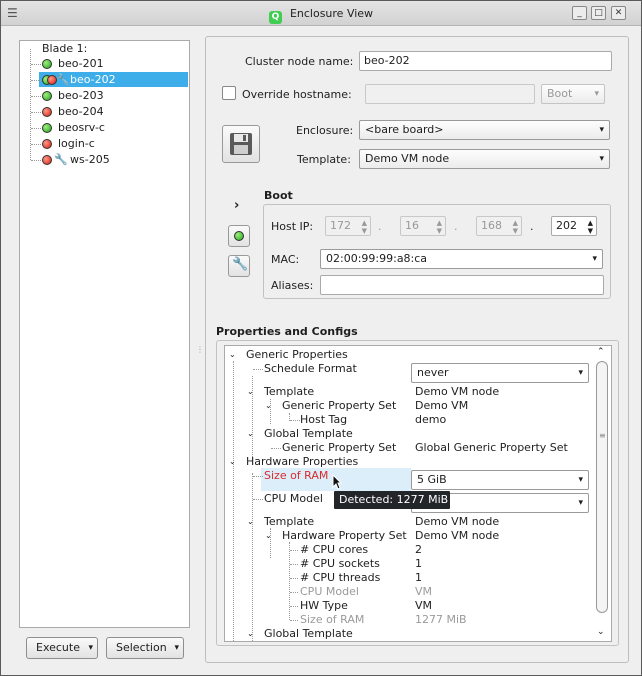 This screenshot has height=676, width=642. What do you see at coordinates (236, 205) in the screenshot?
I see `chevron-right-icon: ›` at bounding box center [236, 205].